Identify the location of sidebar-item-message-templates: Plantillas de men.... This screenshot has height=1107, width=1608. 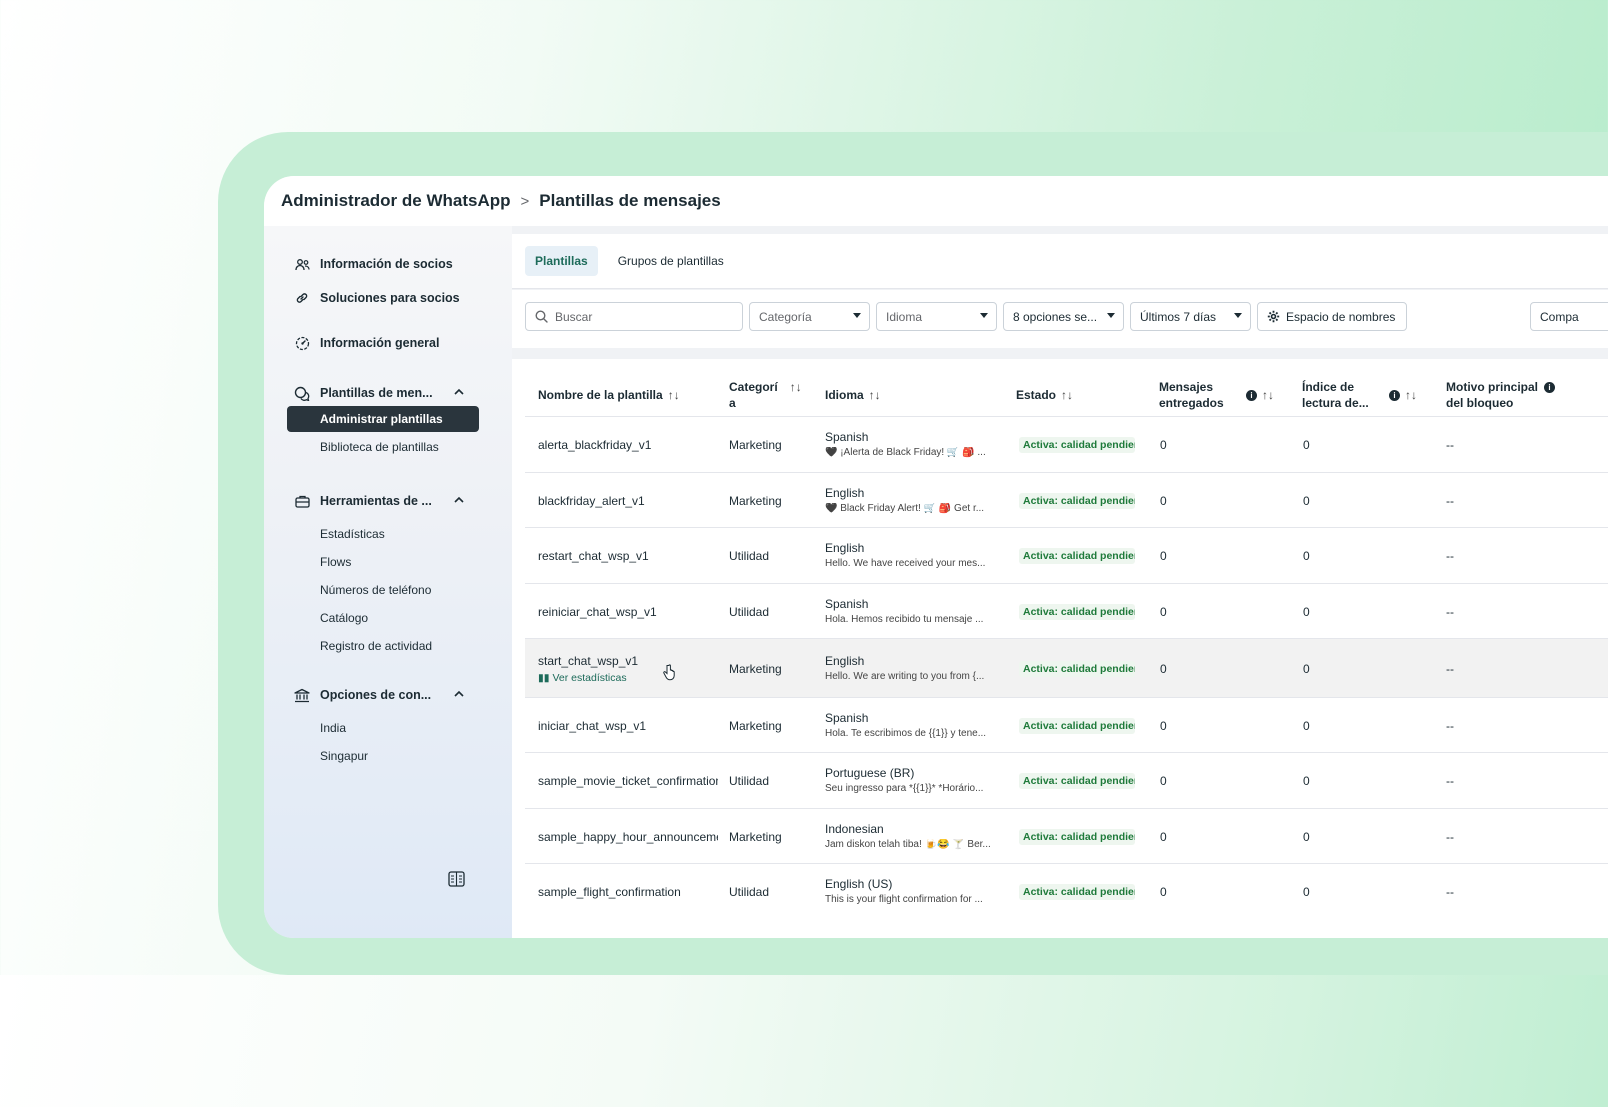
(379, 393).